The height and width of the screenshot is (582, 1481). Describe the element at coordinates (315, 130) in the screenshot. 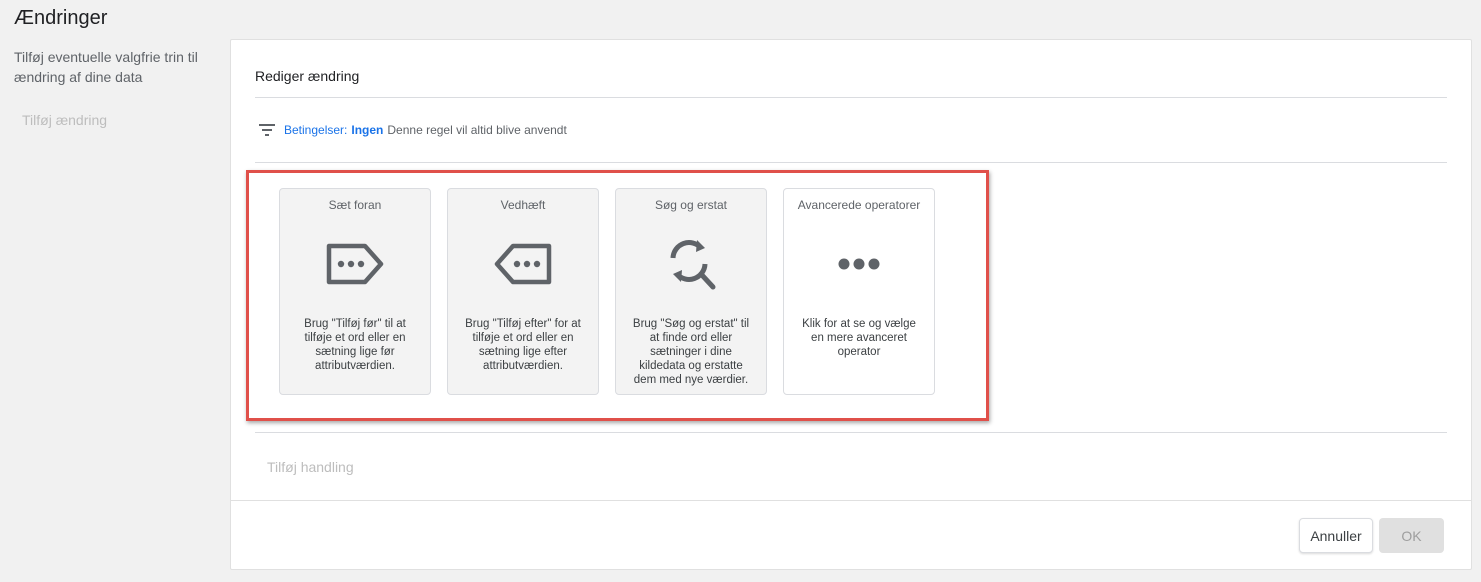

I see `conditions-label: Betingelser:` at that location.